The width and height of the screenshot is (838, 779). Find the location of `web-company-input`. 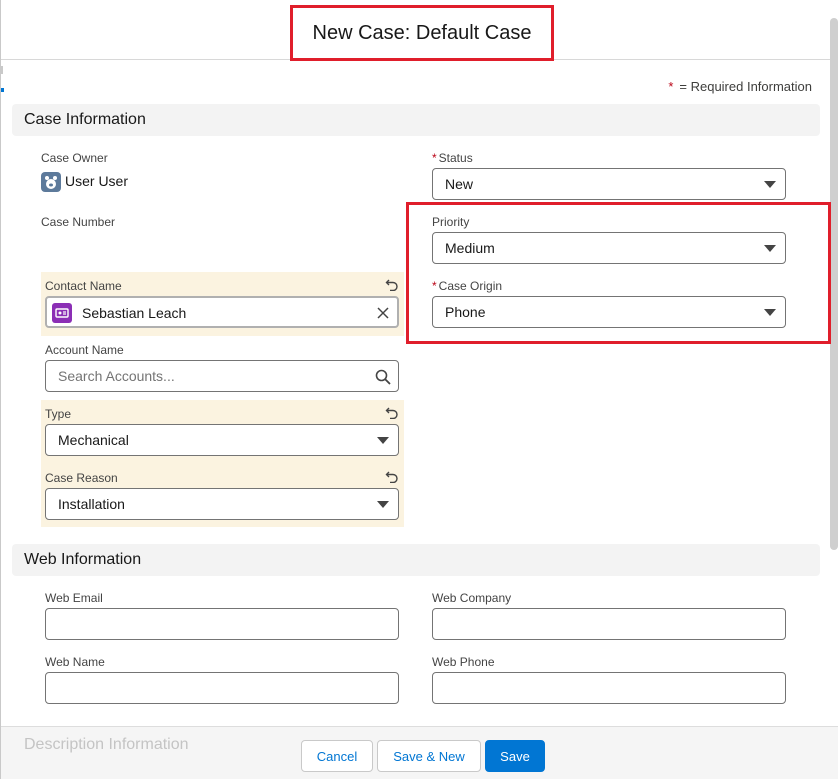

web-company-input is located at coordinates (609, 624).